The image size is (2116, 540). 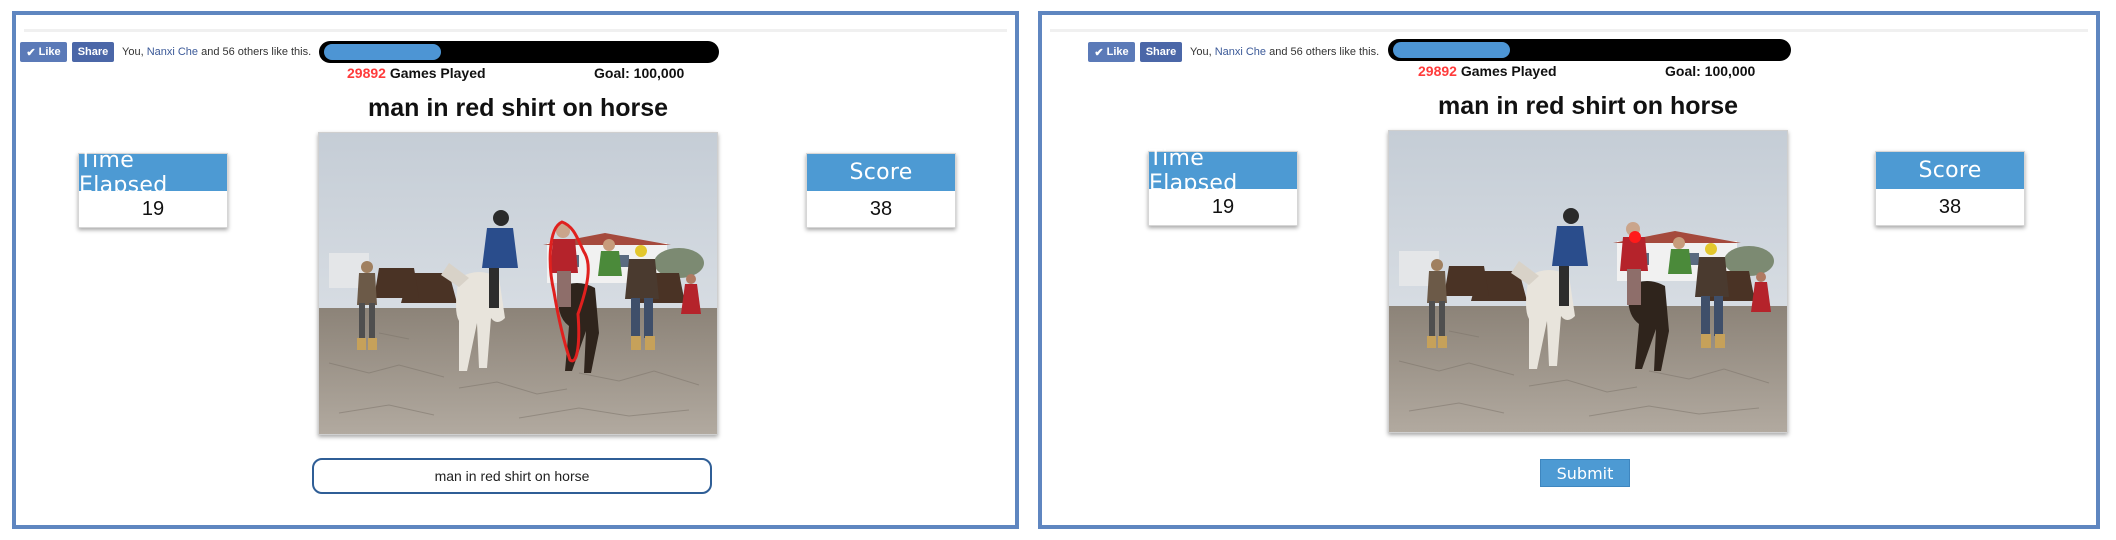 I want to click on click-marker, so click(x=1635, y=237).